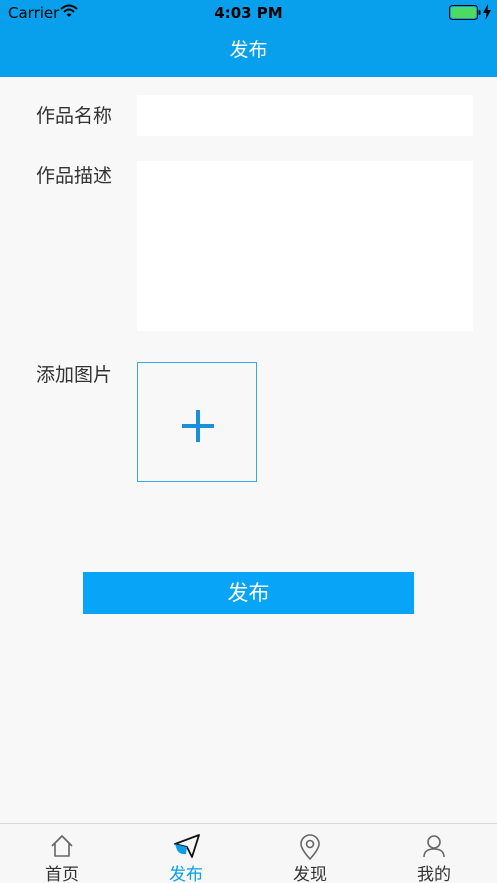  Describe the element at coordinates (74, 116) in the screenshot. I see `name-label: 作品名称` at that location.